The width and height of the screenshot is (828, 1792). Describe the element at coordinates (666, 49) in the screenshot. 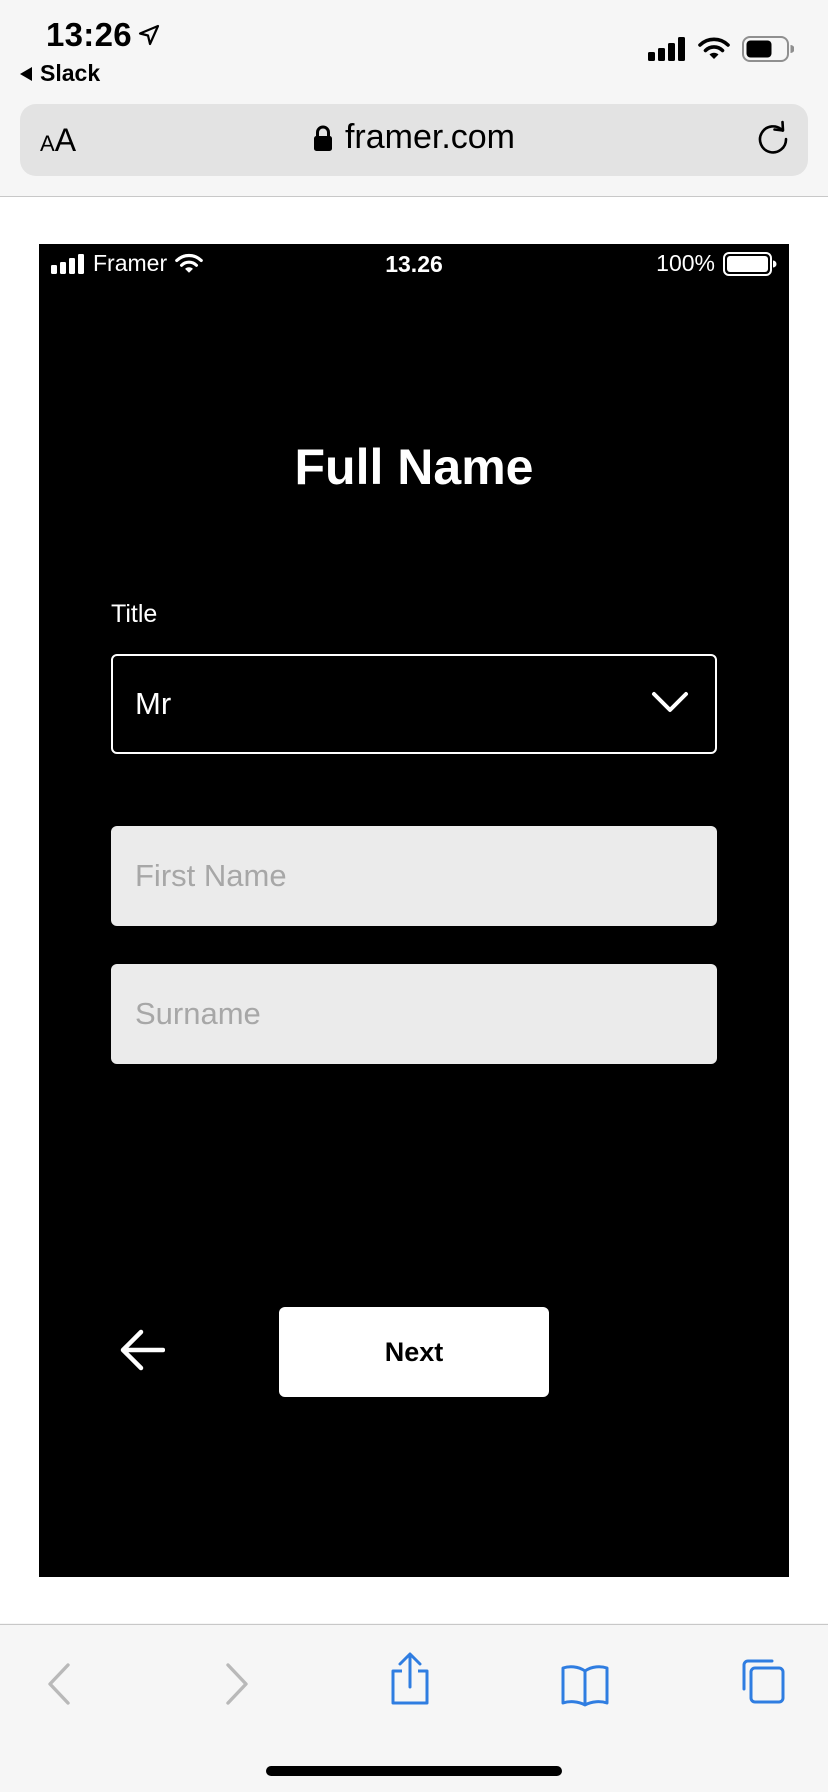

I see `cellular-signal-icon` at that location.